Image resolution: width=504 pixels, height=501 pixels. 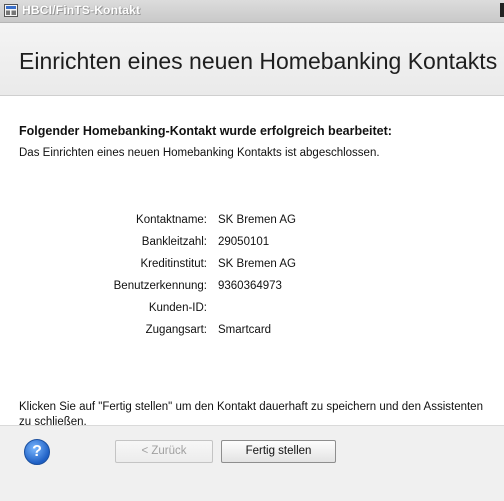 What do you see at coordinates (177, 308) in the screenshot?
I see `field-label: Kunden-ID:` at bounding box center [177, 308].